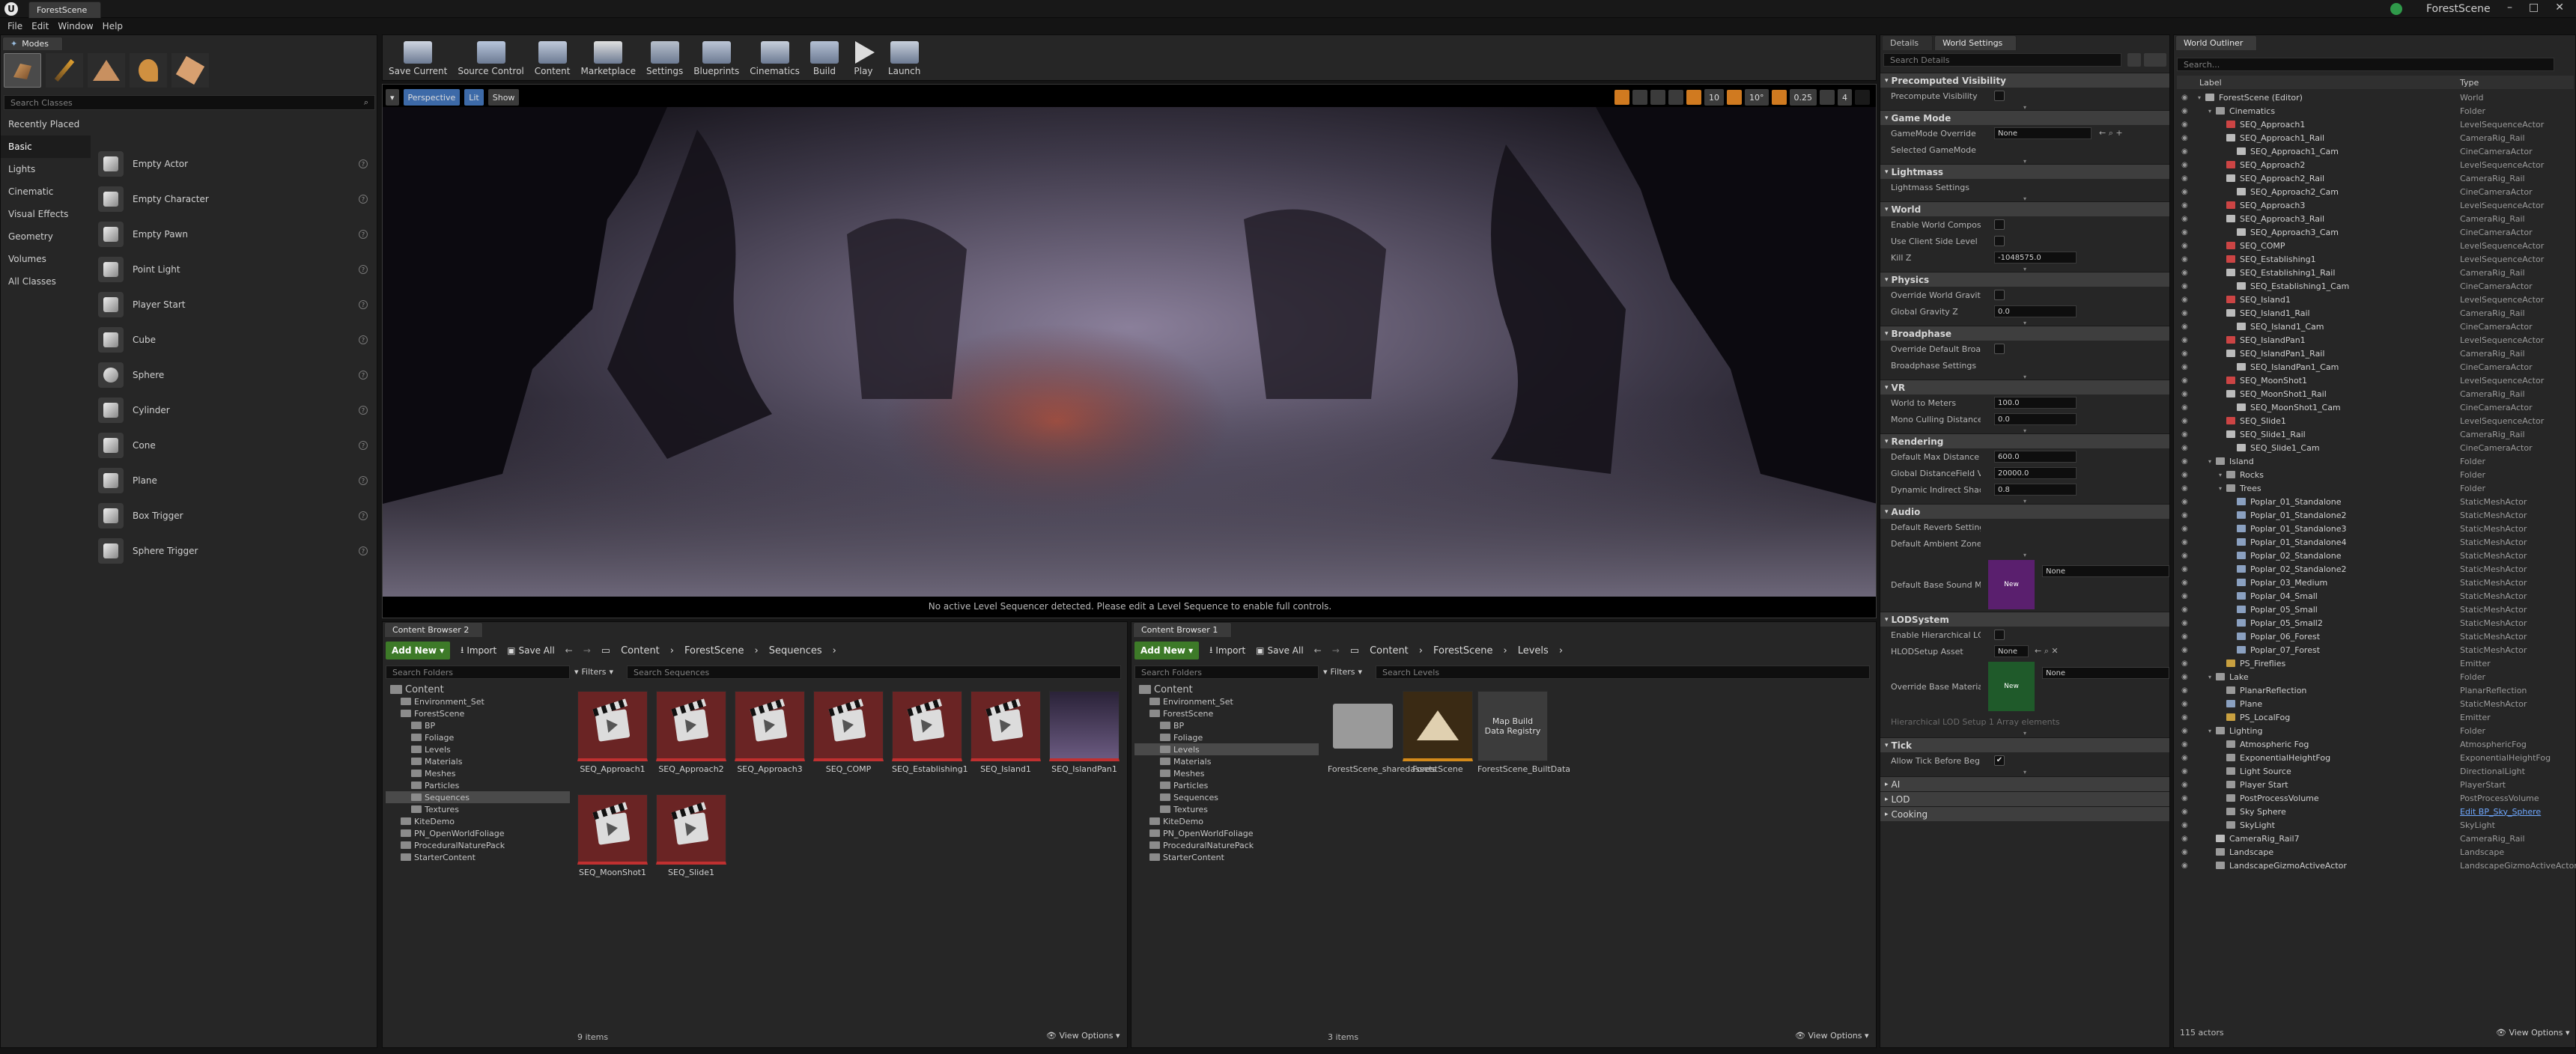  What do you see at coordinates (1845, 97) in the screenshot?
I see `camera-speed-value: 4` at bounding box center [1845, 97].